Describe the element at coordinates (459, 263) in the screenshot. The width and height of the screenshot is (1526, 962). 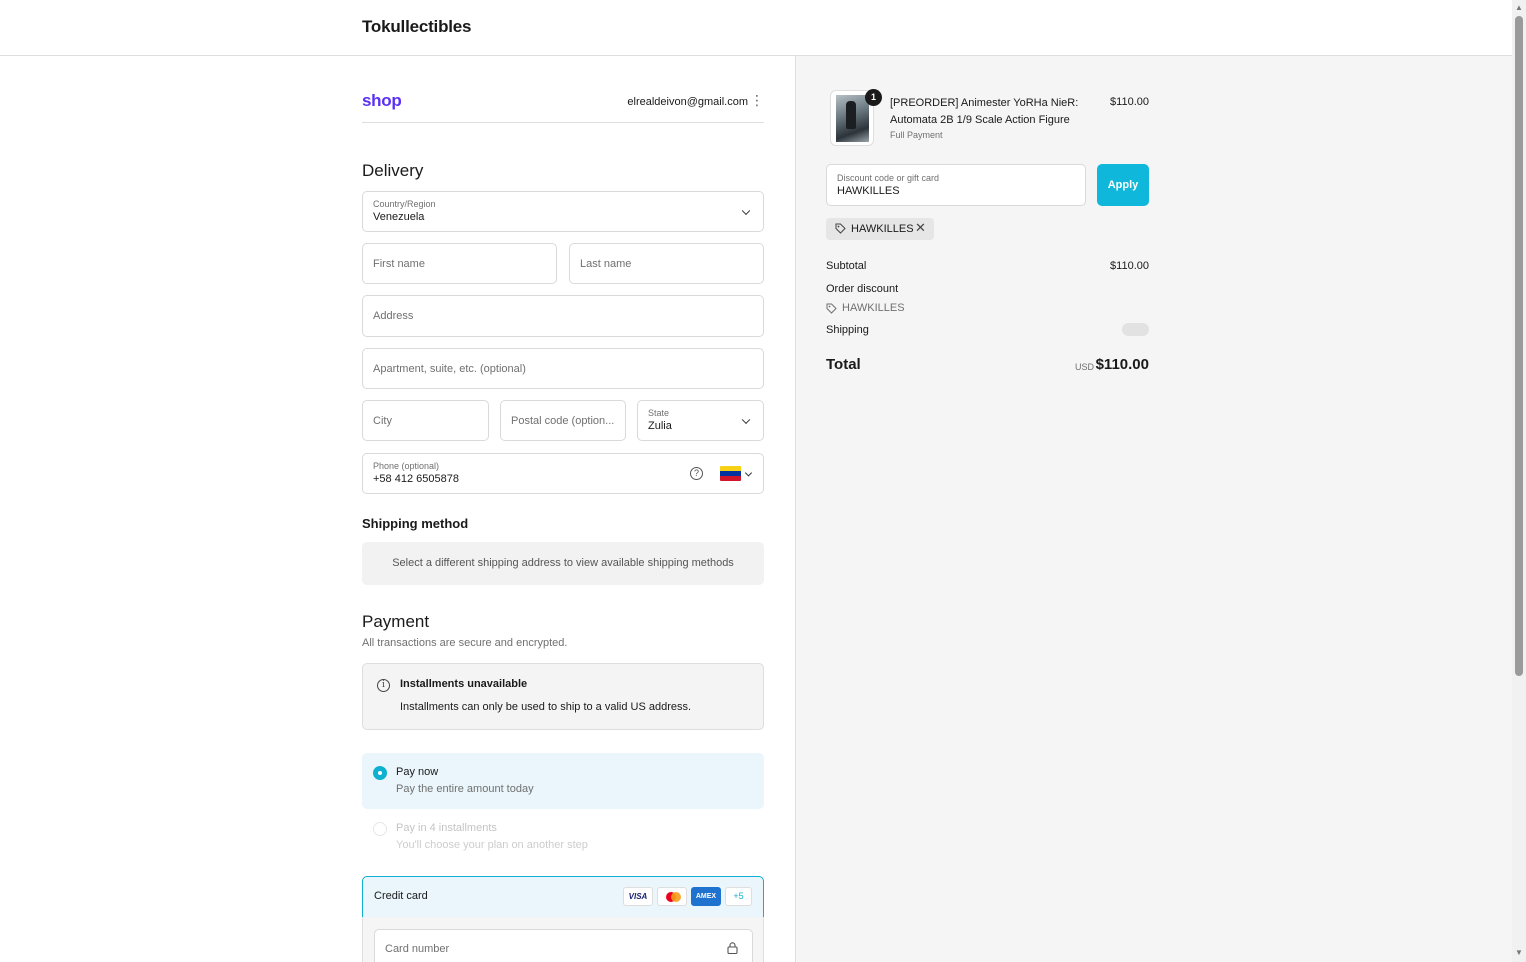
I see `first-name-field: First name` at that location.